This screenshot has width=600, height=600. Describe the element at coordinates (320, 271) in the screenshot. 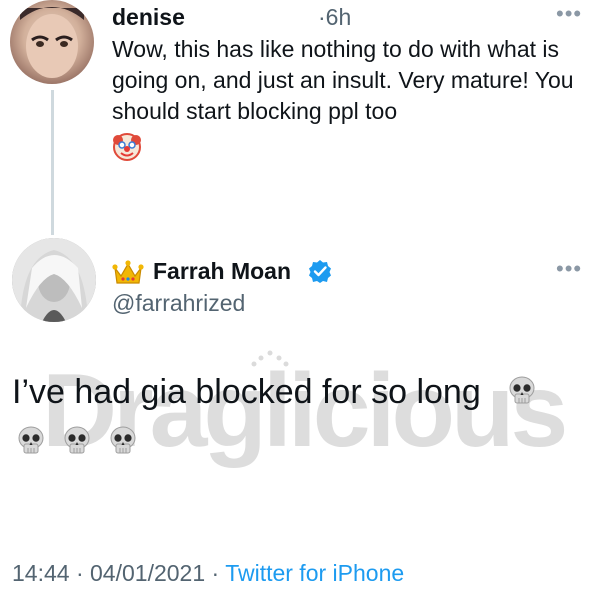

I see `verified-badge-icon` at that location.